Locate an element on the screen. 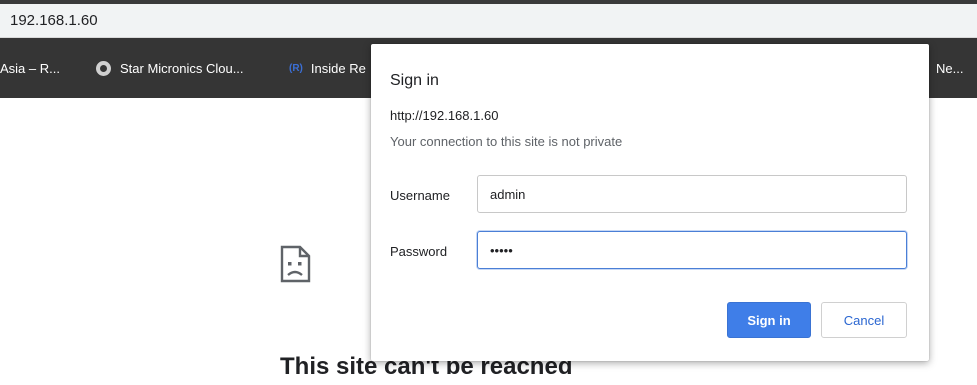 The width and height of the screenshot is (977, 385). sign-in-button: Sign in is located at coordinates (769, 320).